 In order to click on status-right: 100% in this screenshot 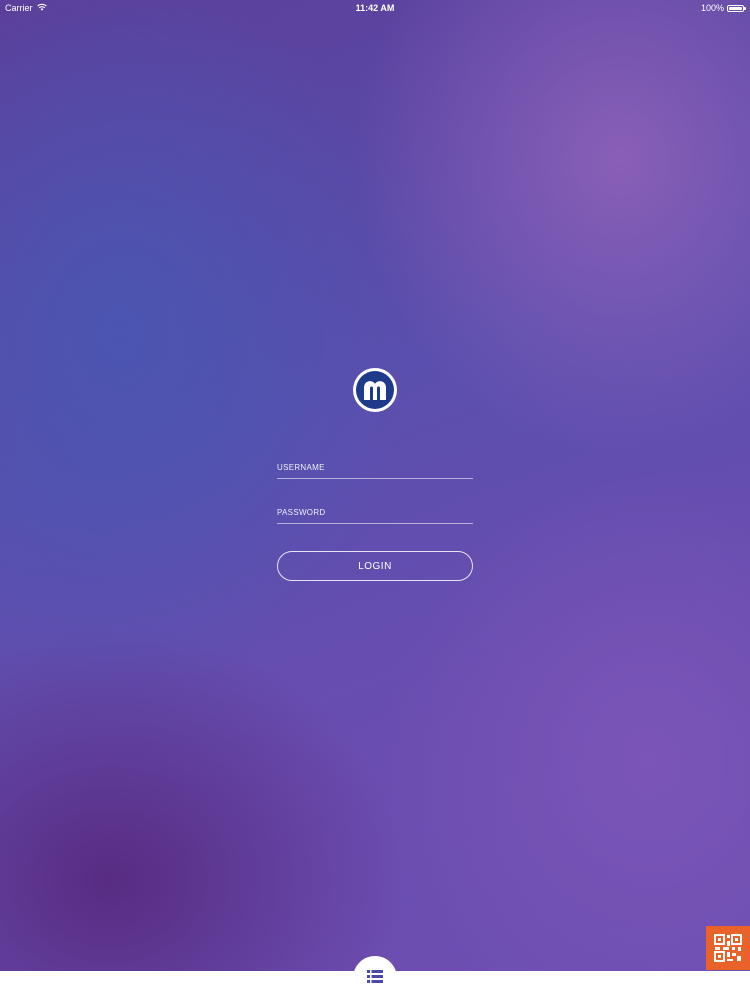, I will do `click(723, 8)`.